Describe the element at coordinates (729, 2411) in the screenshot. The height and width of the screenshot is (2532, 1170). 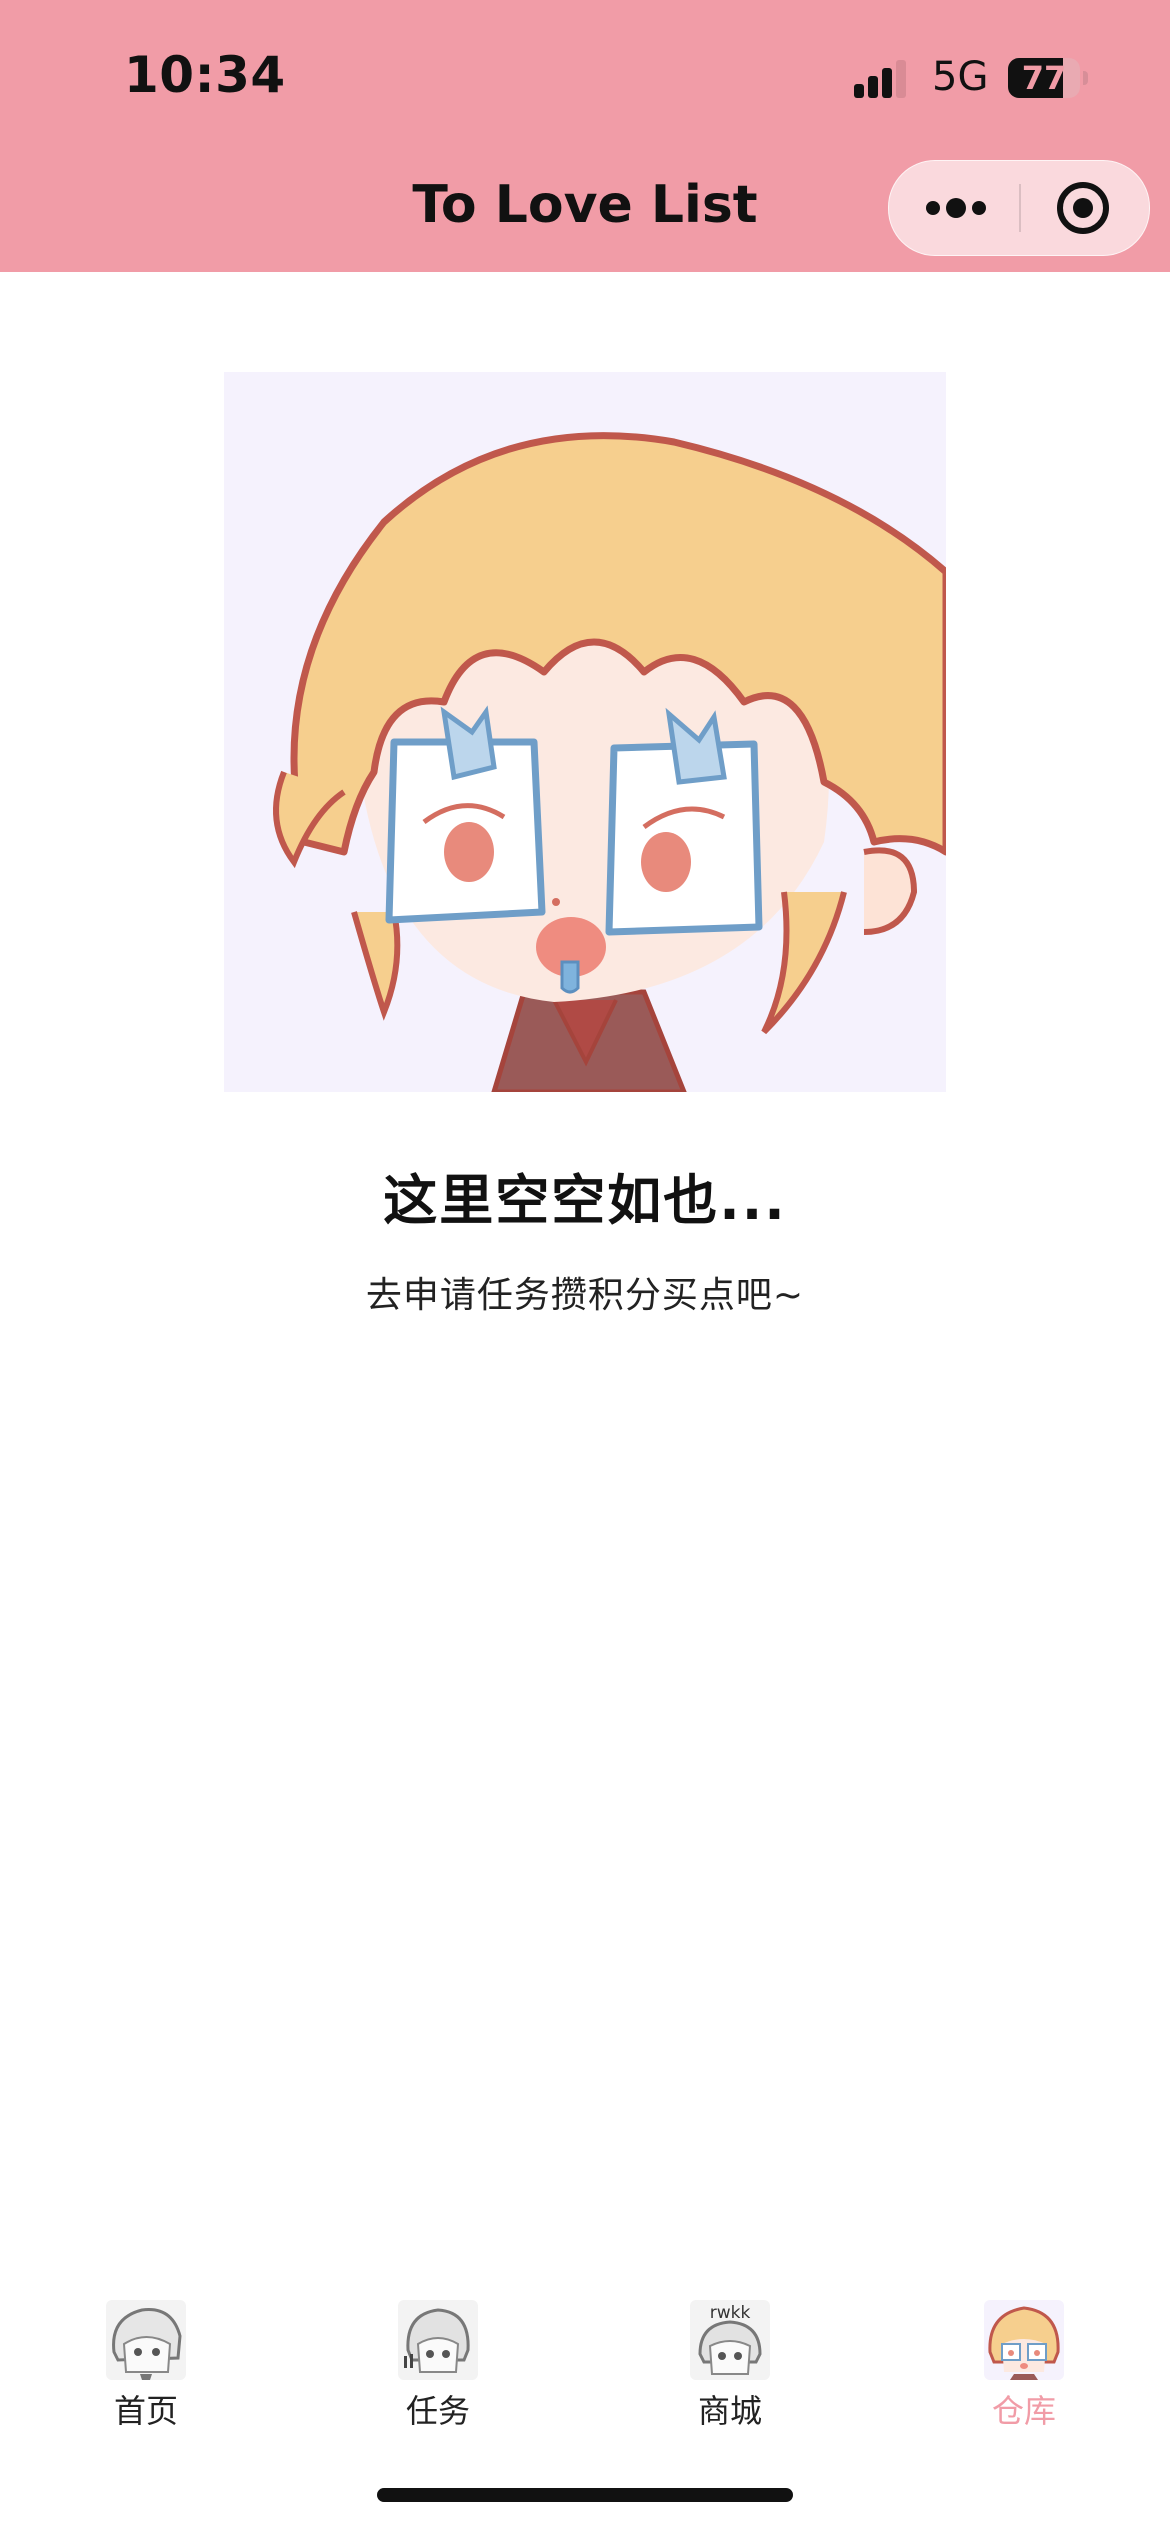
I see `tab-label-shop: 商城` at that location.